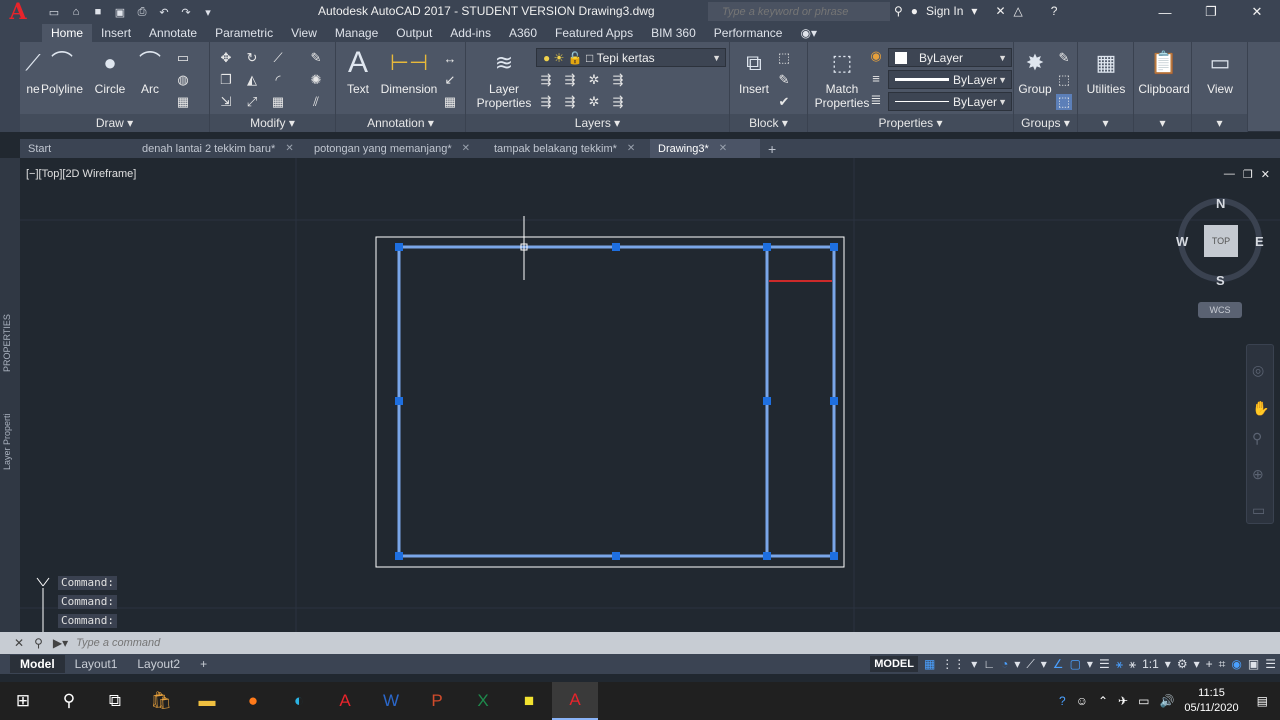 Image resolution: width=1280 pixels, height=720 pixels. What do you see at coordinates (950, 57) in the screenshot?
I see `color-dropdown: ByLayer ▼` at bounding box center [950, 57].